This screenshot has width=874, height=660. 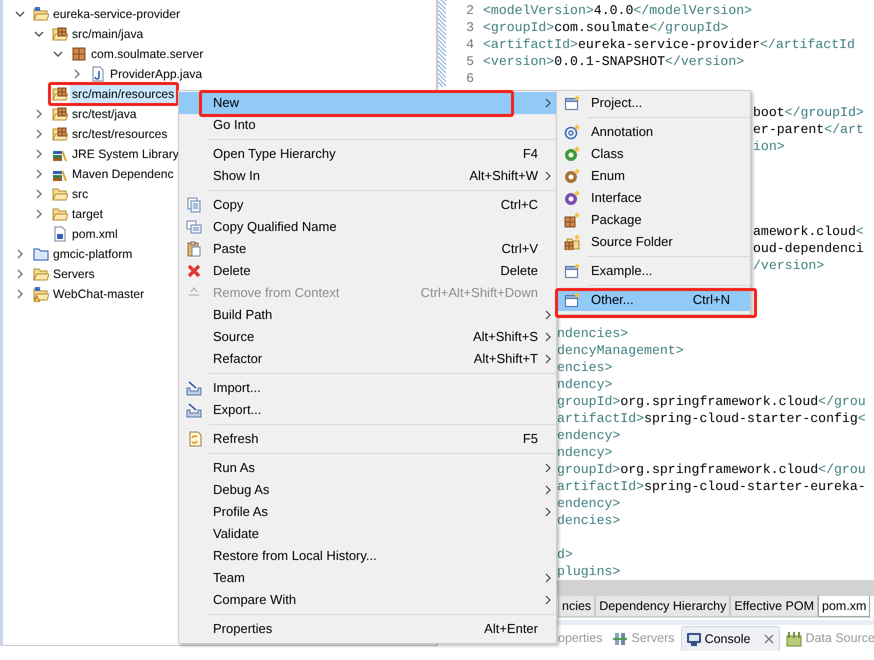 I want to click on menu-item: Paste Ctrl+V, so click(x=367, y=249).